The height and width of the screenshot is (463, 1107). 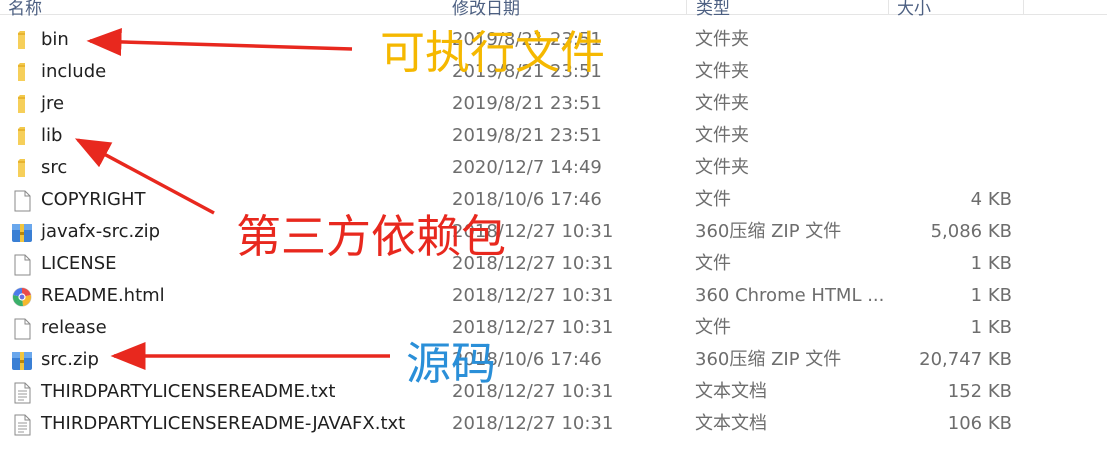 What do you see at coordinates (527, 199) in the screenshot?
I see `file-modified-date: 2018/10/6 17:46` at bounding box center [527, 199].